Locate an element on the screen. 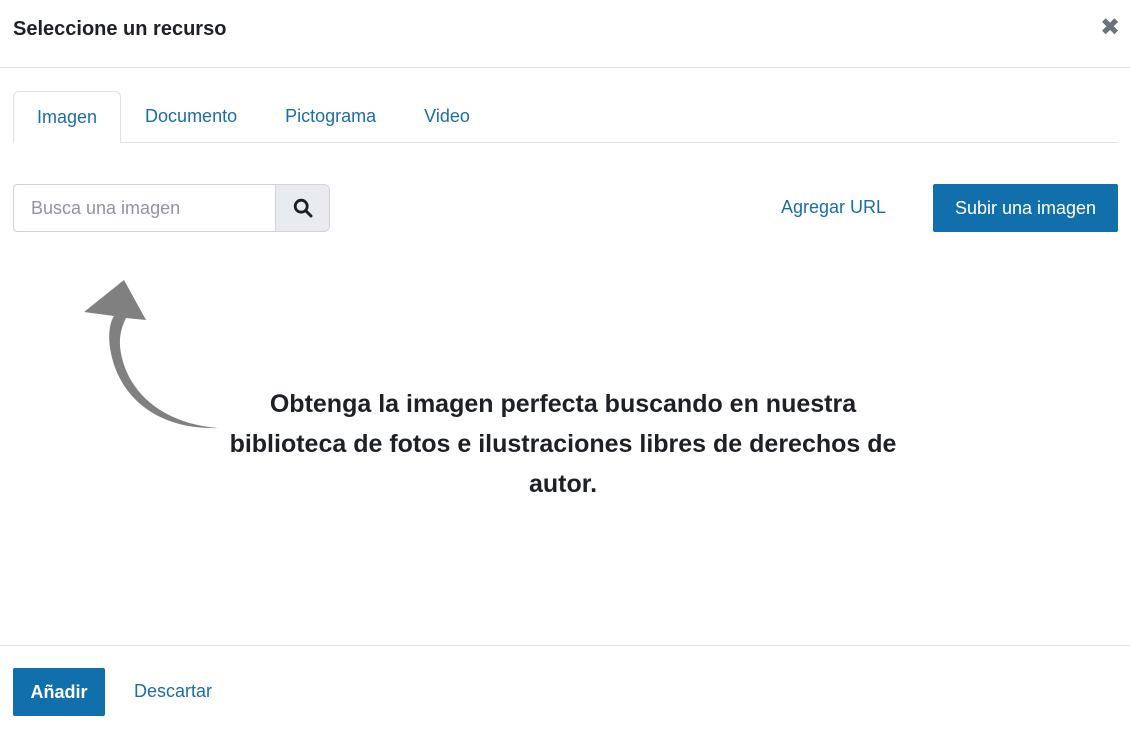 This screenshot has width=1130, height=731. search-icon is located at coordinates (302, 208).